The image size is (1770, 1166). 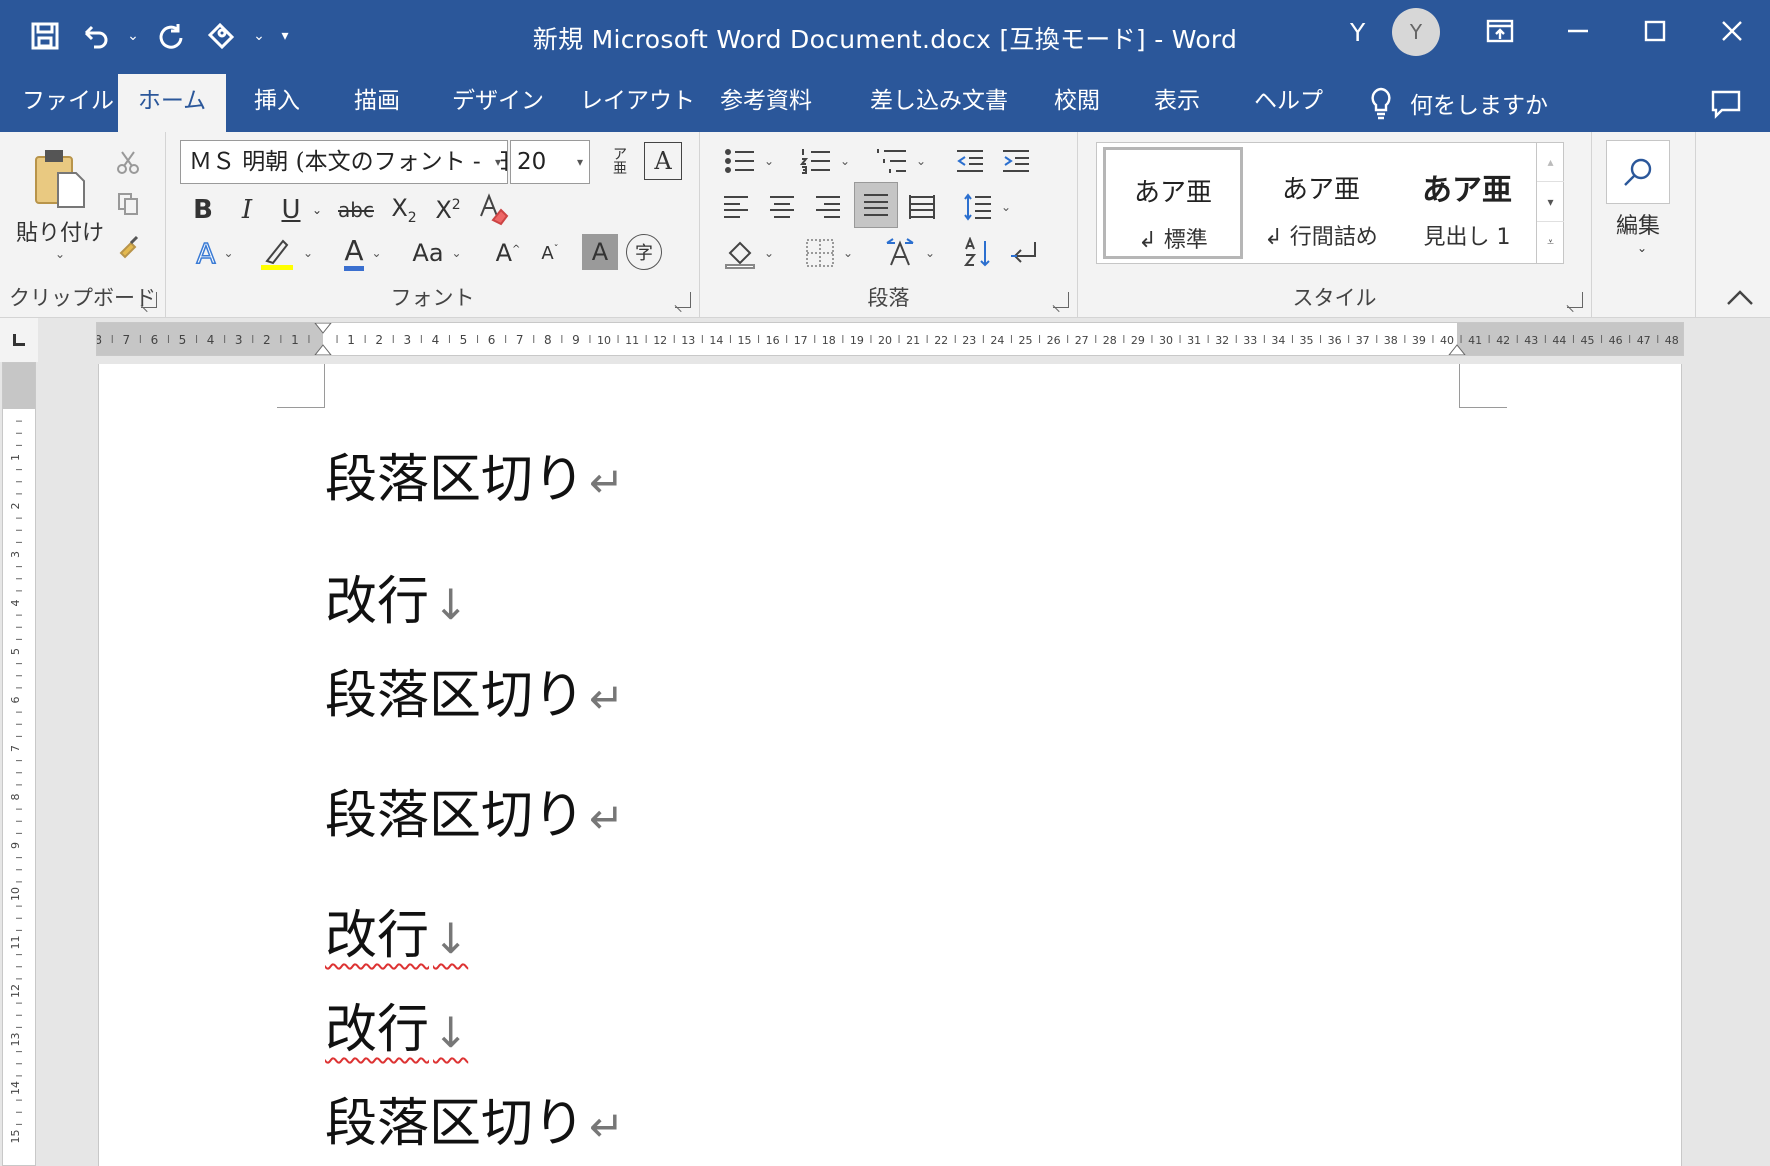 I want to click on phonetic-guide-button: ア亜, so click(x=620, y=162).